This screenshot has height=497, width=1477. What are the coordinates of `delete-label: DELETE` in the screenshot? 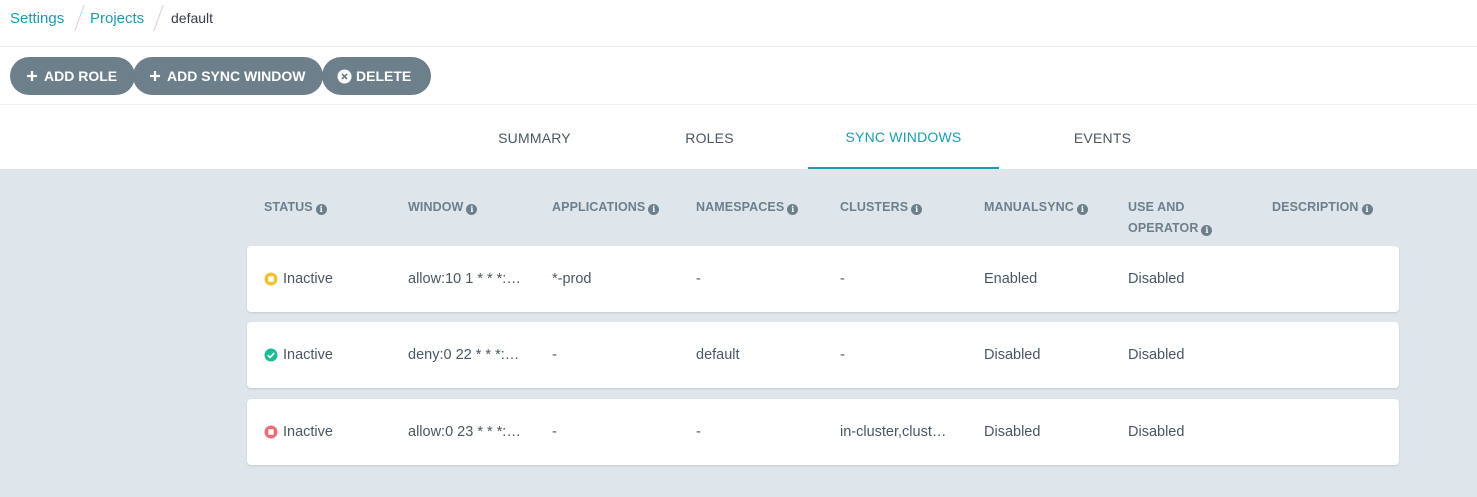 It's located at (384, 76).